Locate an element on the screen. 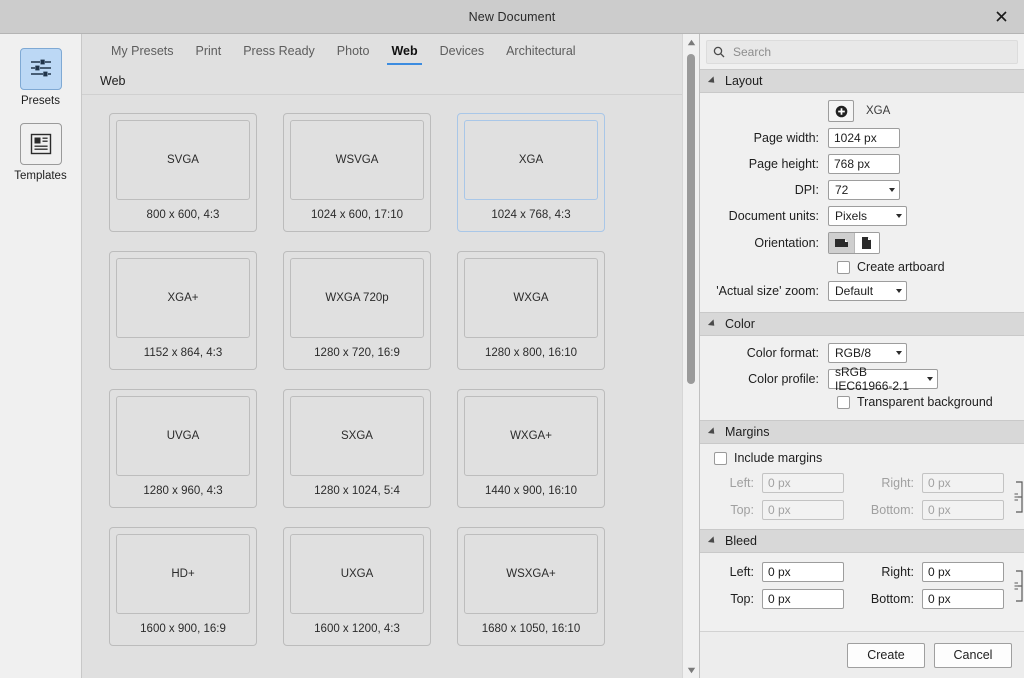 The width and height of the screenshot is (1024, 678). bleed-top-label: Top: is located at coordinates (742, 599).